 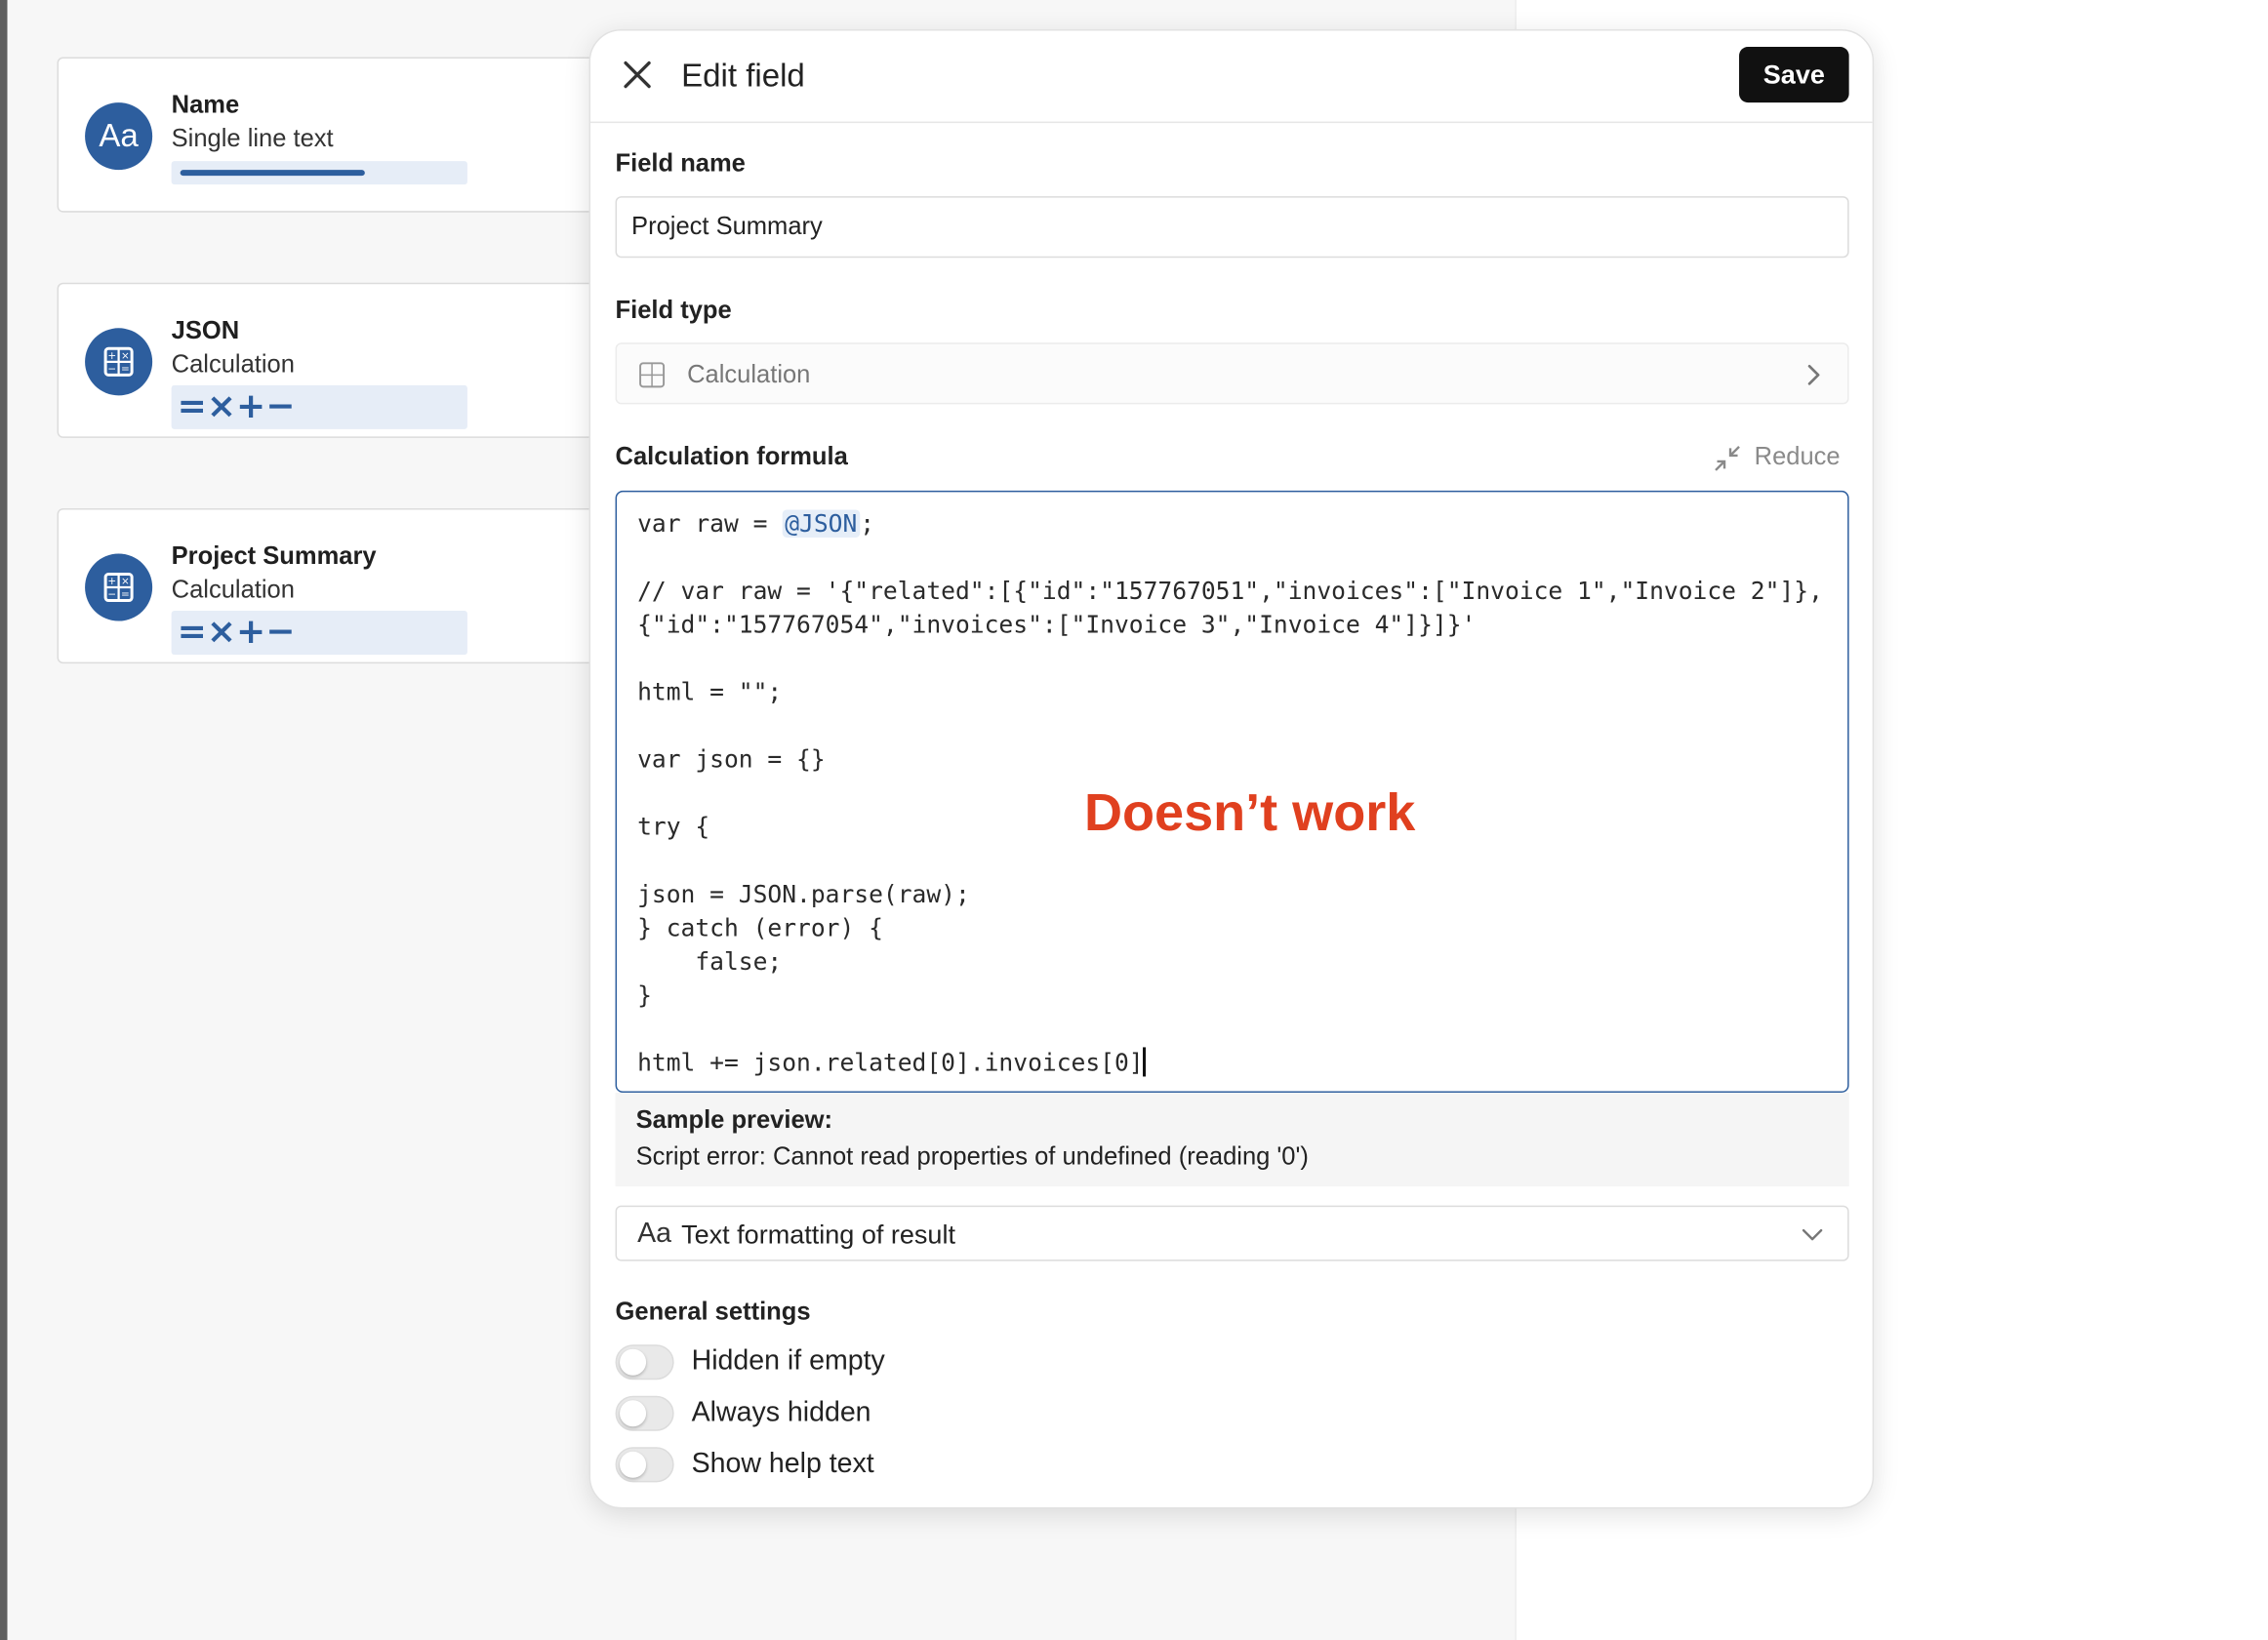 What do you see at coordinates (336, 360) in the screenshot?
I see `field-card-json: + × − = JSON Calculation =×+−` at bounding box center [336, 360].